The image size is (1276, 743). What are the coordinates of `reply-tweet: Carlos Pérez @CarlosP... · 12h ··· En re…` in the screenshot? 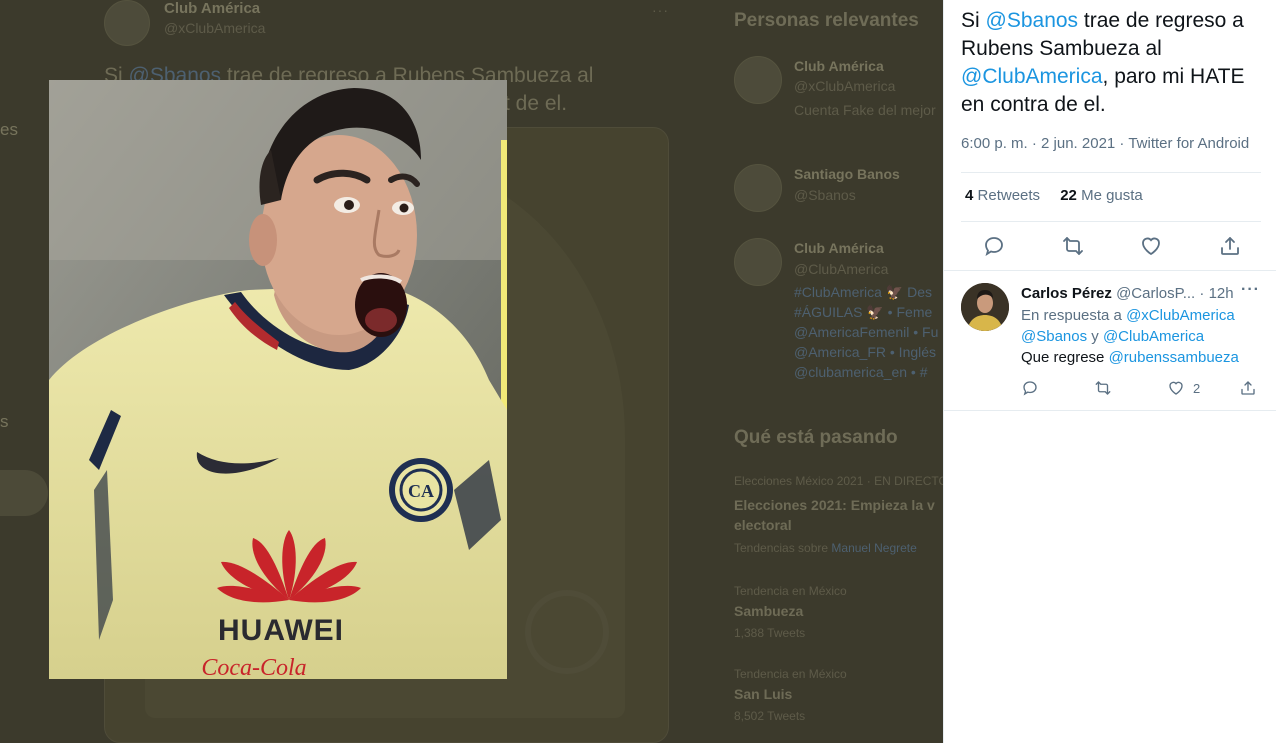 It's located at (1110, 341).